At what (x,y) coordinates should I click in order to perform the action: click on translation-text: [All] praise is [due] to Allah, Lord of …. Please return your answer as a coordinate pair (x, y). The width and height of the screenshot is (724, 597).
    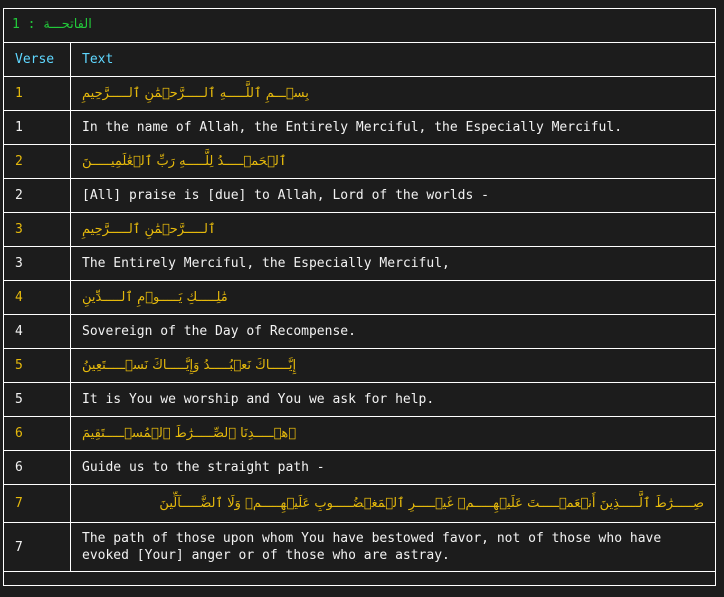
    Looking at the image, I should click on (393, 195).